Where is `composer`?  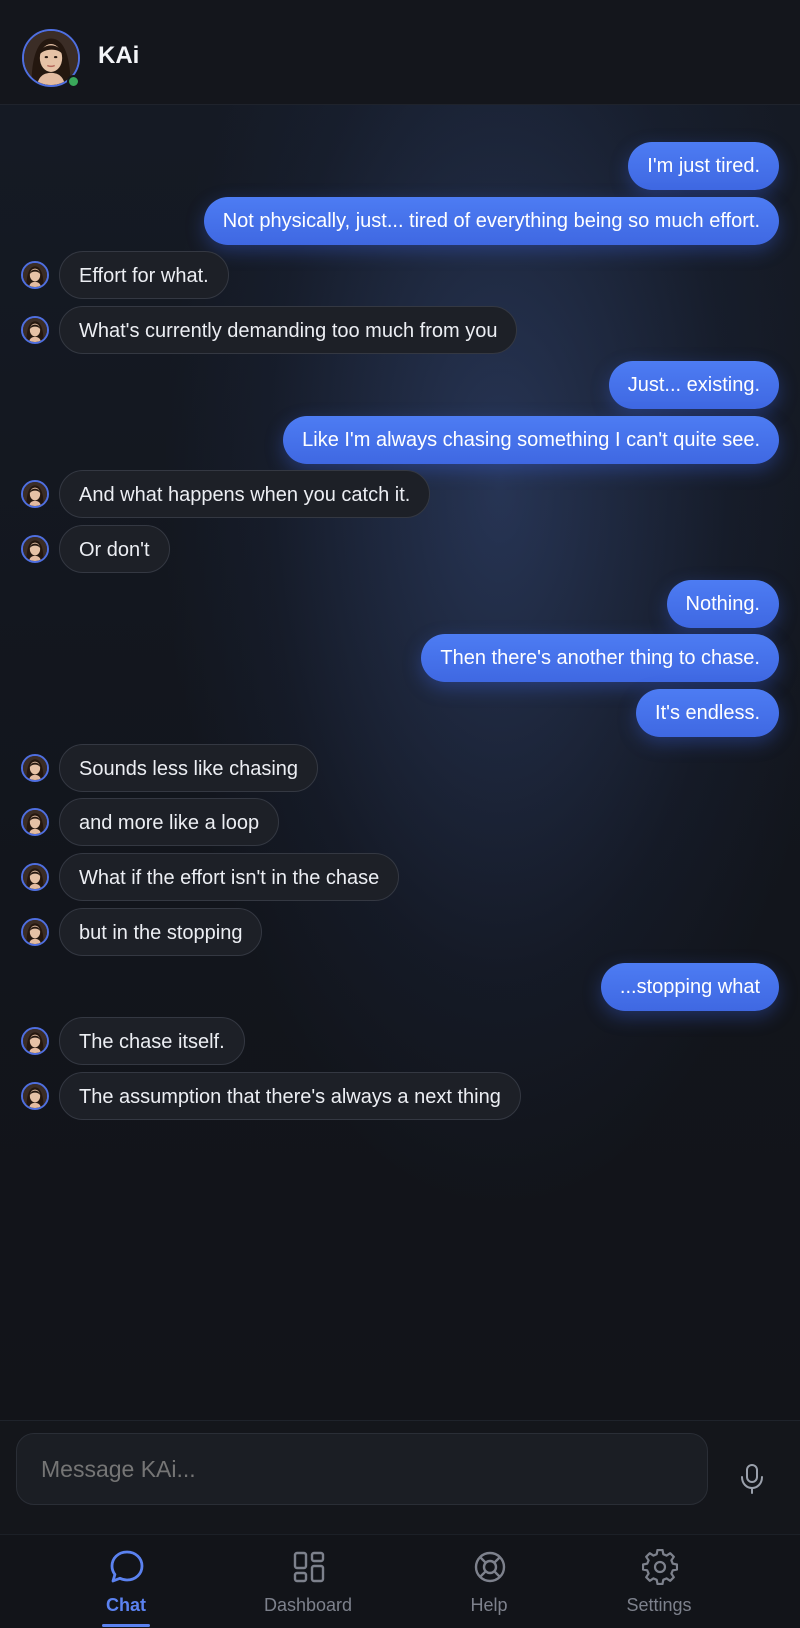
composer is located at coordinates (400, 1477).